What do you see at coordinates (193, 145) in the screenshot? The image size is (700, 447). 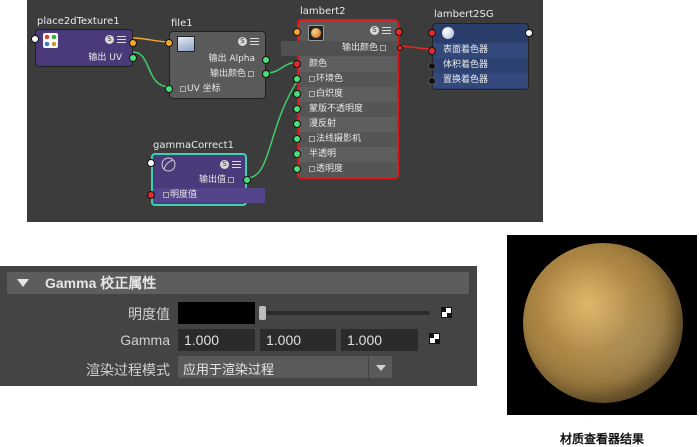 I see `node-title-gamma: gammaCorrect1` at bounding box center [193, 145].